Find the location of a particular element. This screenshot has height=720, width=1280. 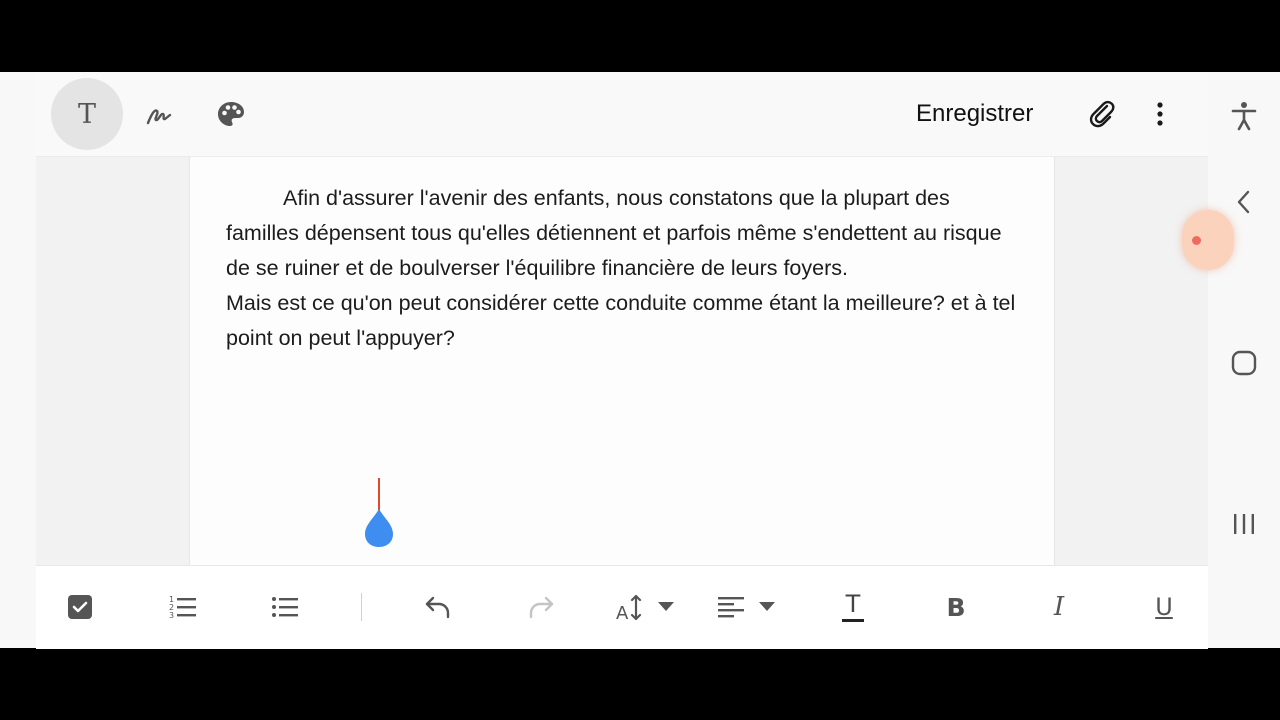

attach-button is located at coordinates (1102, 114).